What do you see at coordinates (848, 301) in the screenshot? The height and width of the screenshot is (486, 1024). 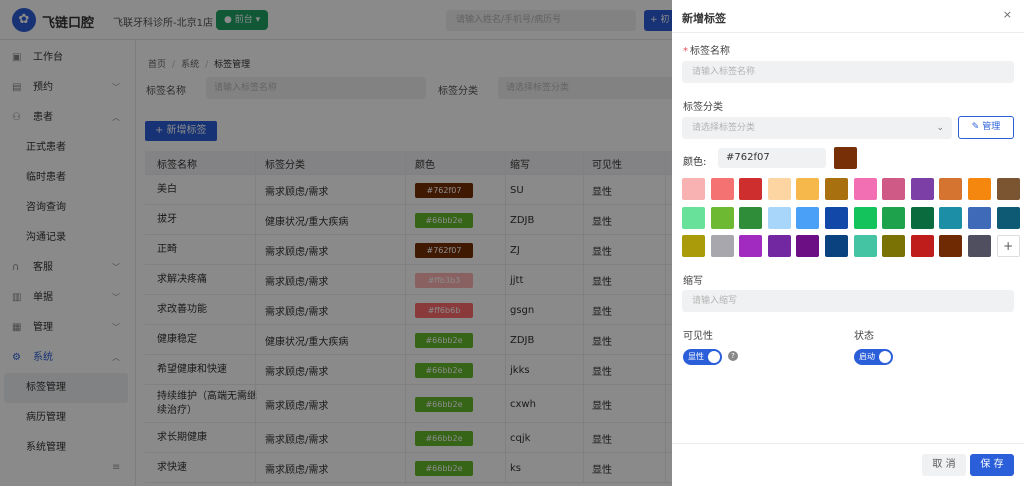 I see `abbr-input: 请输入缩写` at bounding box center [848, 301].